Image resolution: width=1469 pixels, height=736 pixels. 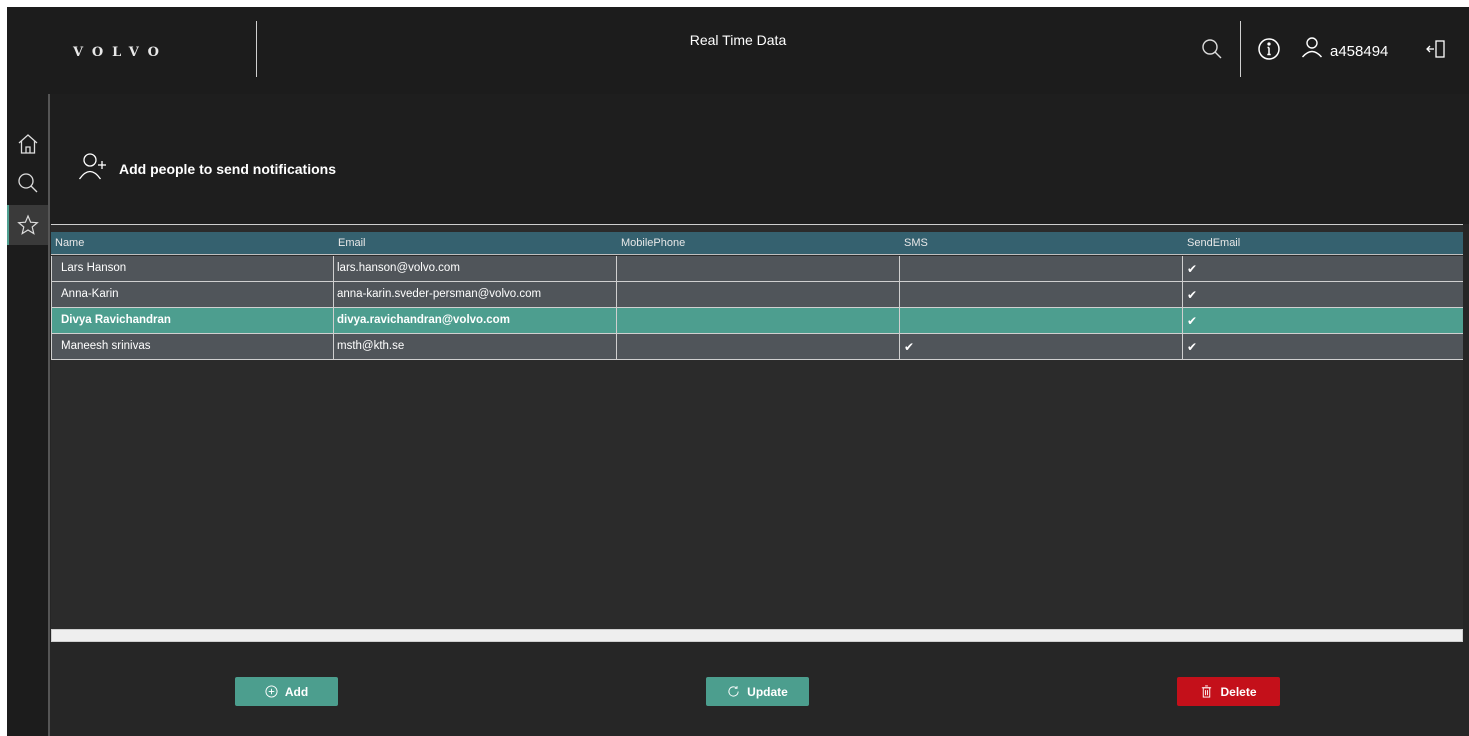 What do you see at coordinates (27, 183) in the screenshot?
I see `sidebar-item-search` at bounding box center [27, 183].